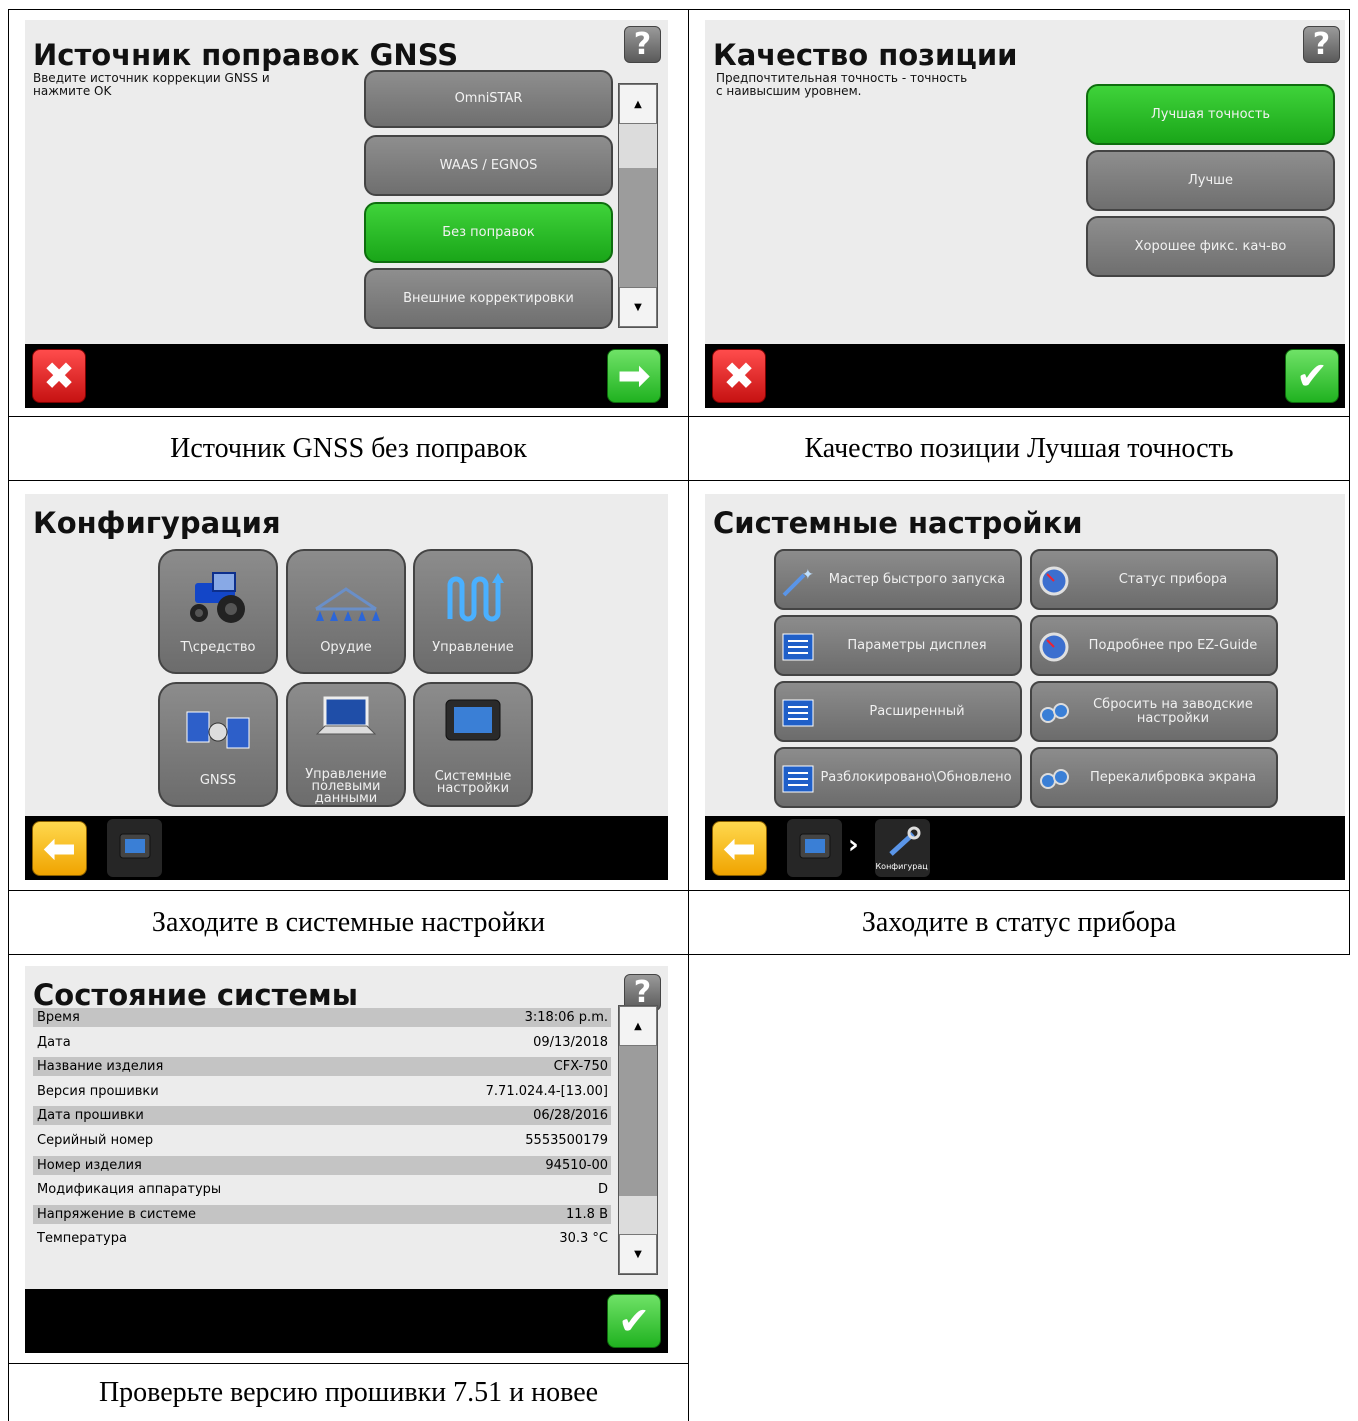  What do you see at coordinates (1025, 848) in the screenshot?
I see `bottom-bar: ⬅ › Конфигурац` at bounding box center [1025, 848].